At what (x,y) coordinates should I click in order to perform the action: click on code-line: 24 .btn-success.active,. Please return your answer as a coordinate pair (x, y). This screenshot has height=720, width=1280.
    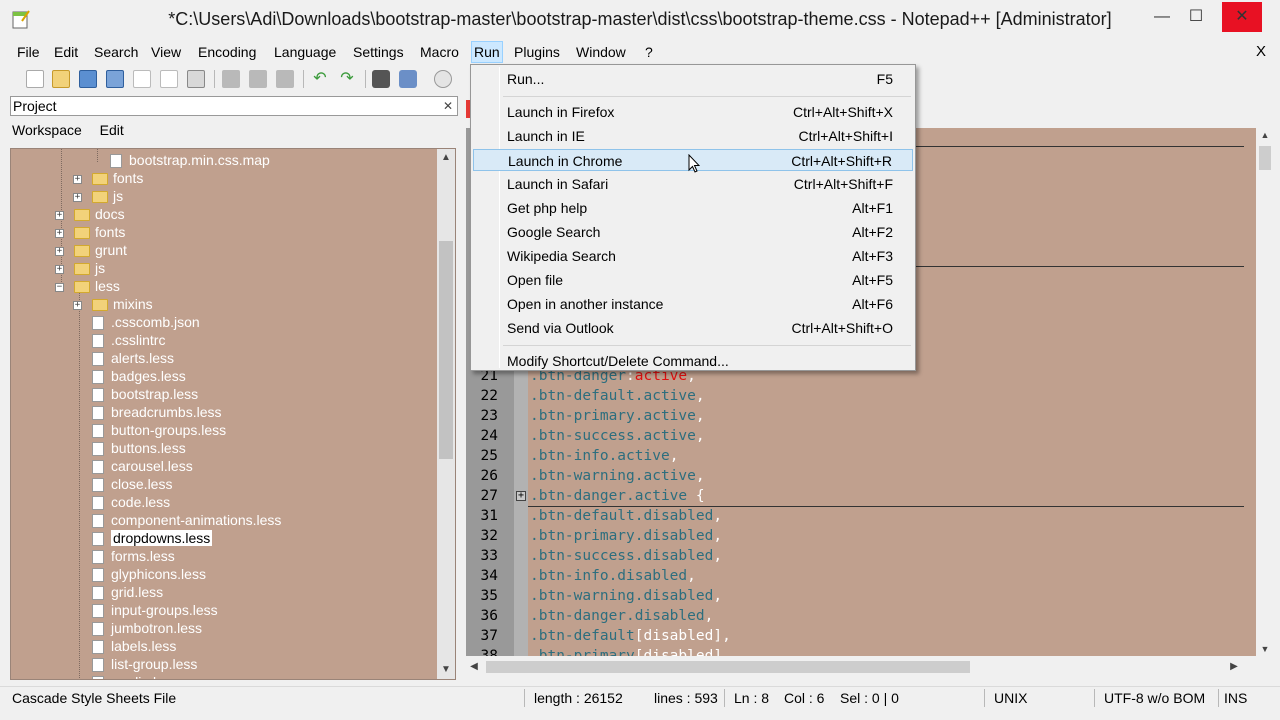
    Looking at the image, I should click on (861, 436).